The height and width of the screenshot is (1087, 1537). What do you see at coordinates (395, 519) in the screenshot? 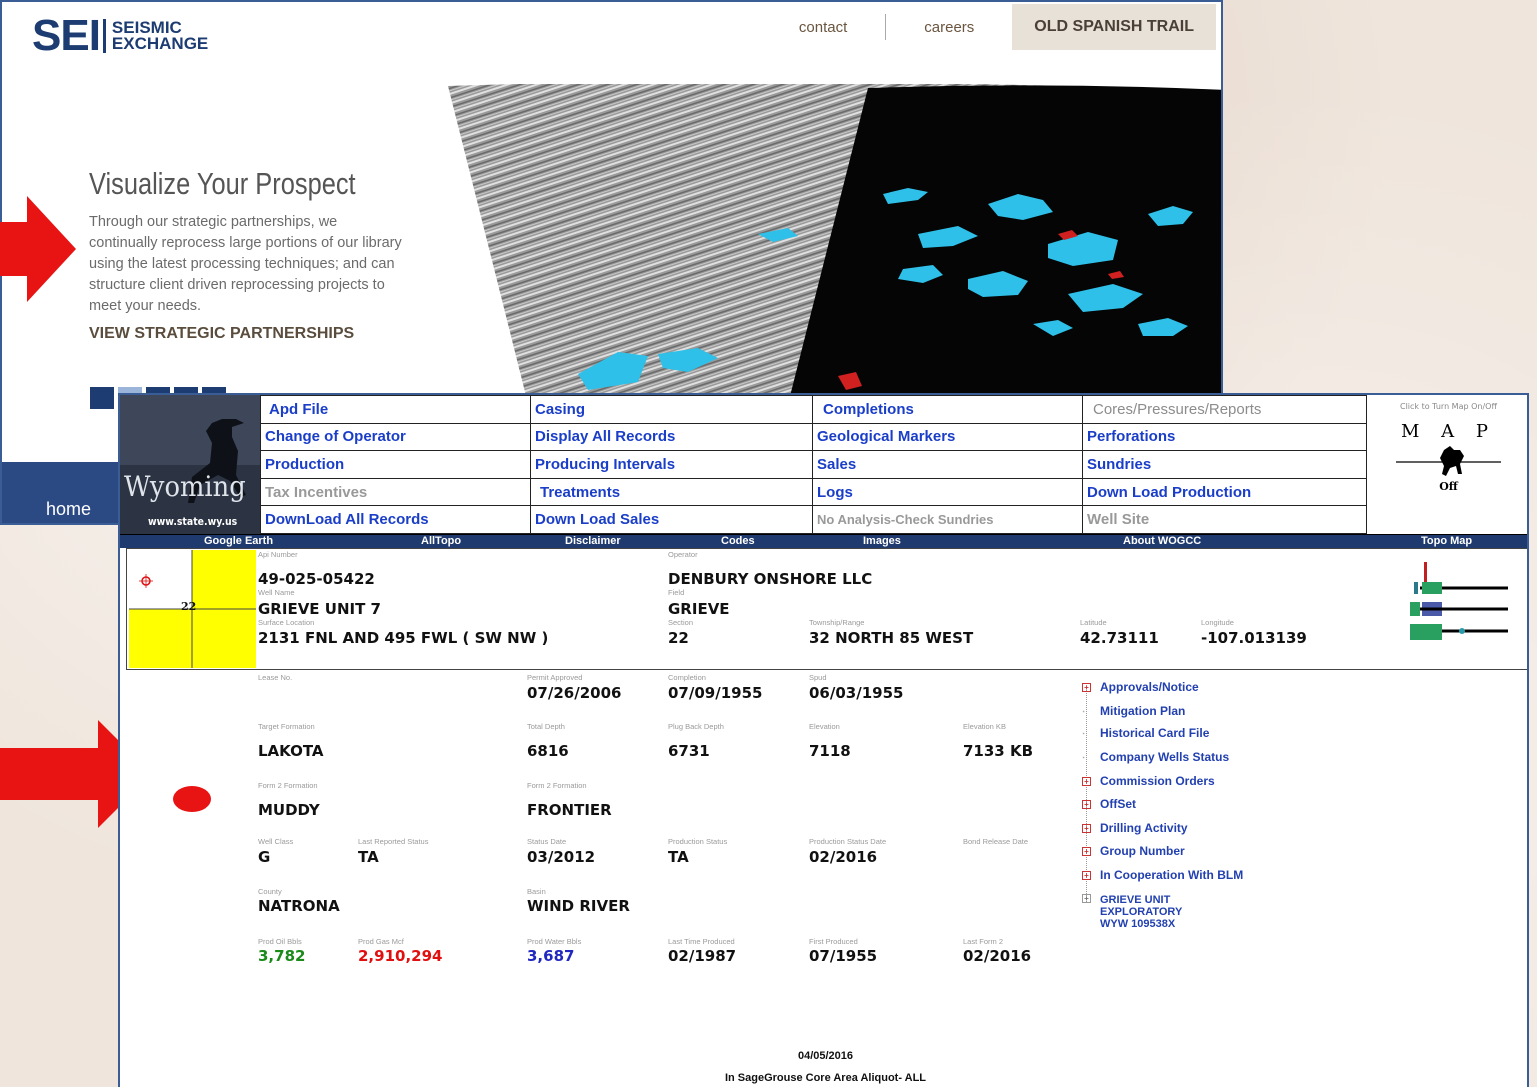
I see `menu-download-all-records: DownLoad All Records` at bounding box center [395, 519].